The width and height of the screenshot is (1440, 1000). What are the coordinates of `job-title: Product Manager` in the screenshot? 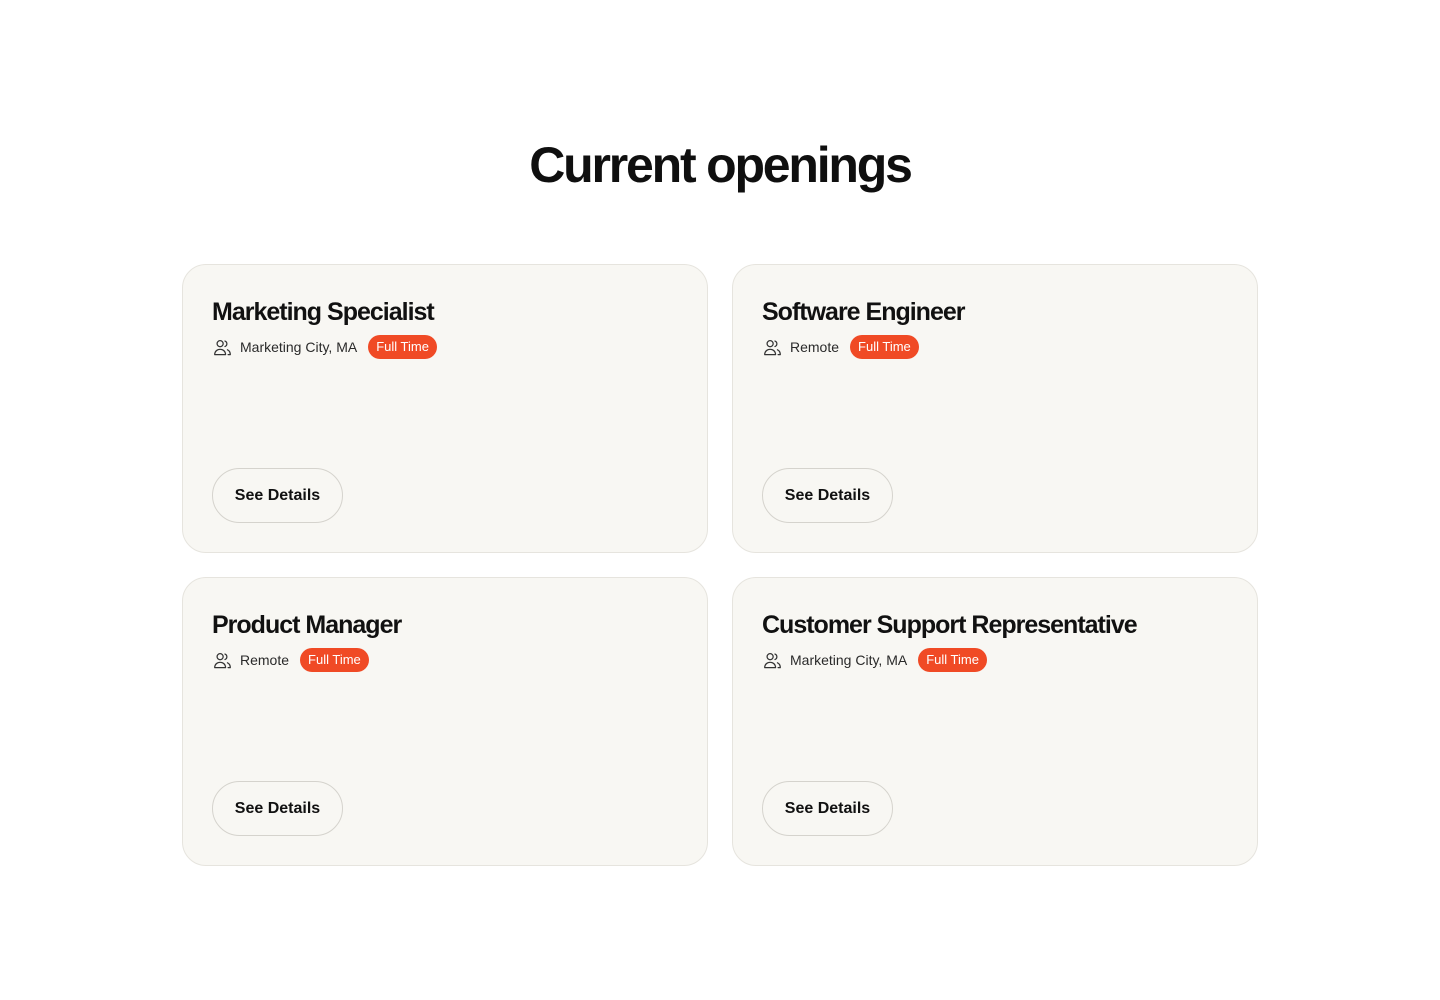 It's located at (307, 625).